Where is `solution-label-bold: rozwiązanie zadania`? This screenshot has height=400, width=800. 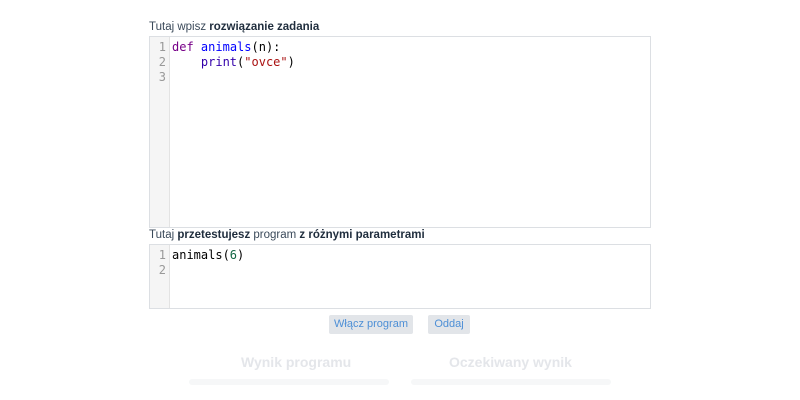
solution-label-bold: rozwiązanie zadania is located at coordinates (264, 27).